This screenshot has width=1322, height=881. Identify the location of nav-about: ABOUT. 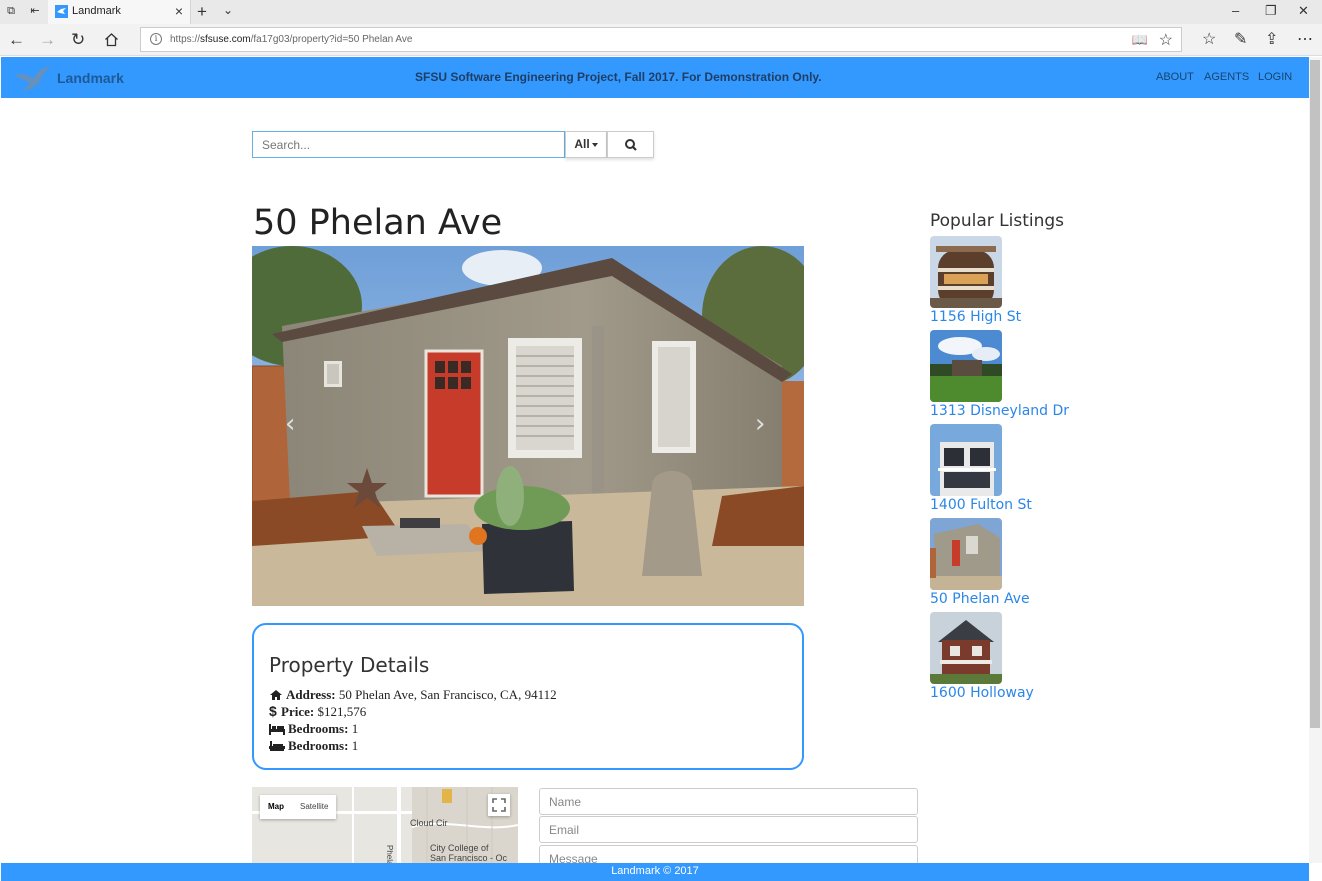
(1175, 77).